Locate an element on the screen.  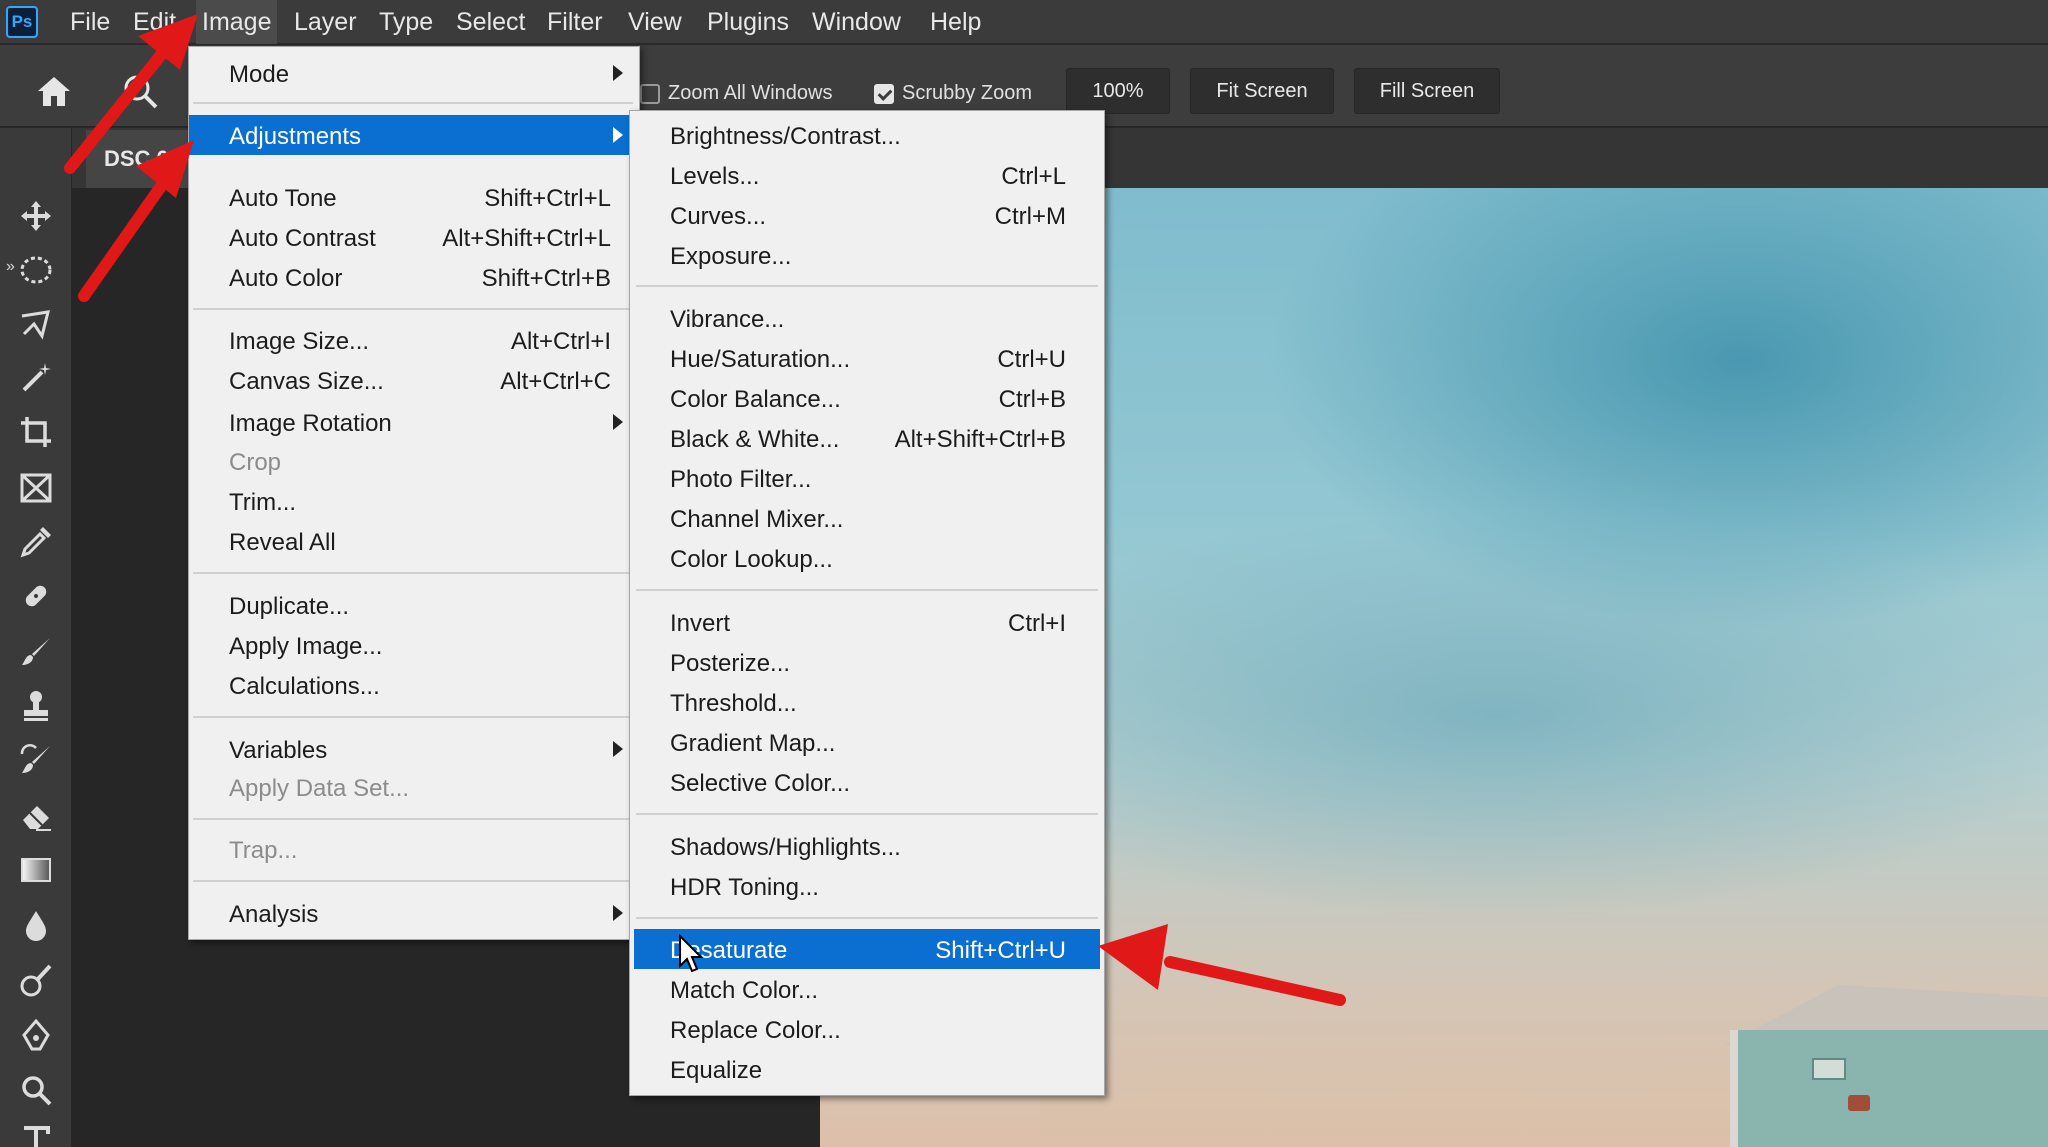
menu-select: Select is located at coordinates (490, 22).